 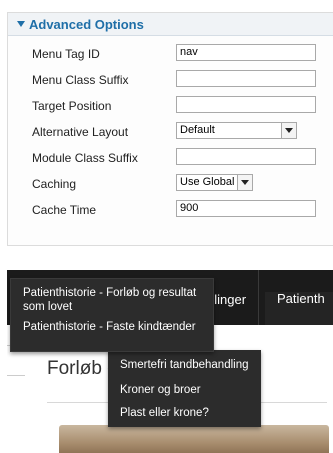 I want to click on alternative-layout-label: Alternative Layout, so click(x=80, y=132).